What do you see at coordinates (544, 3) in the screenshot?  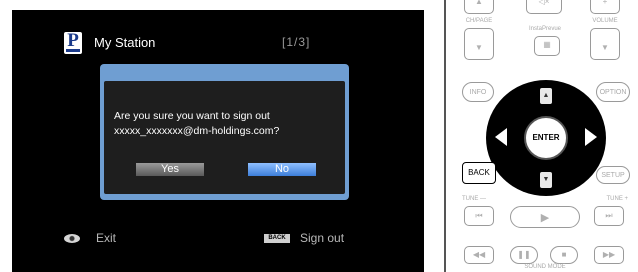 I see `mute-icon: ◁×` at bounding box center [544, 3].